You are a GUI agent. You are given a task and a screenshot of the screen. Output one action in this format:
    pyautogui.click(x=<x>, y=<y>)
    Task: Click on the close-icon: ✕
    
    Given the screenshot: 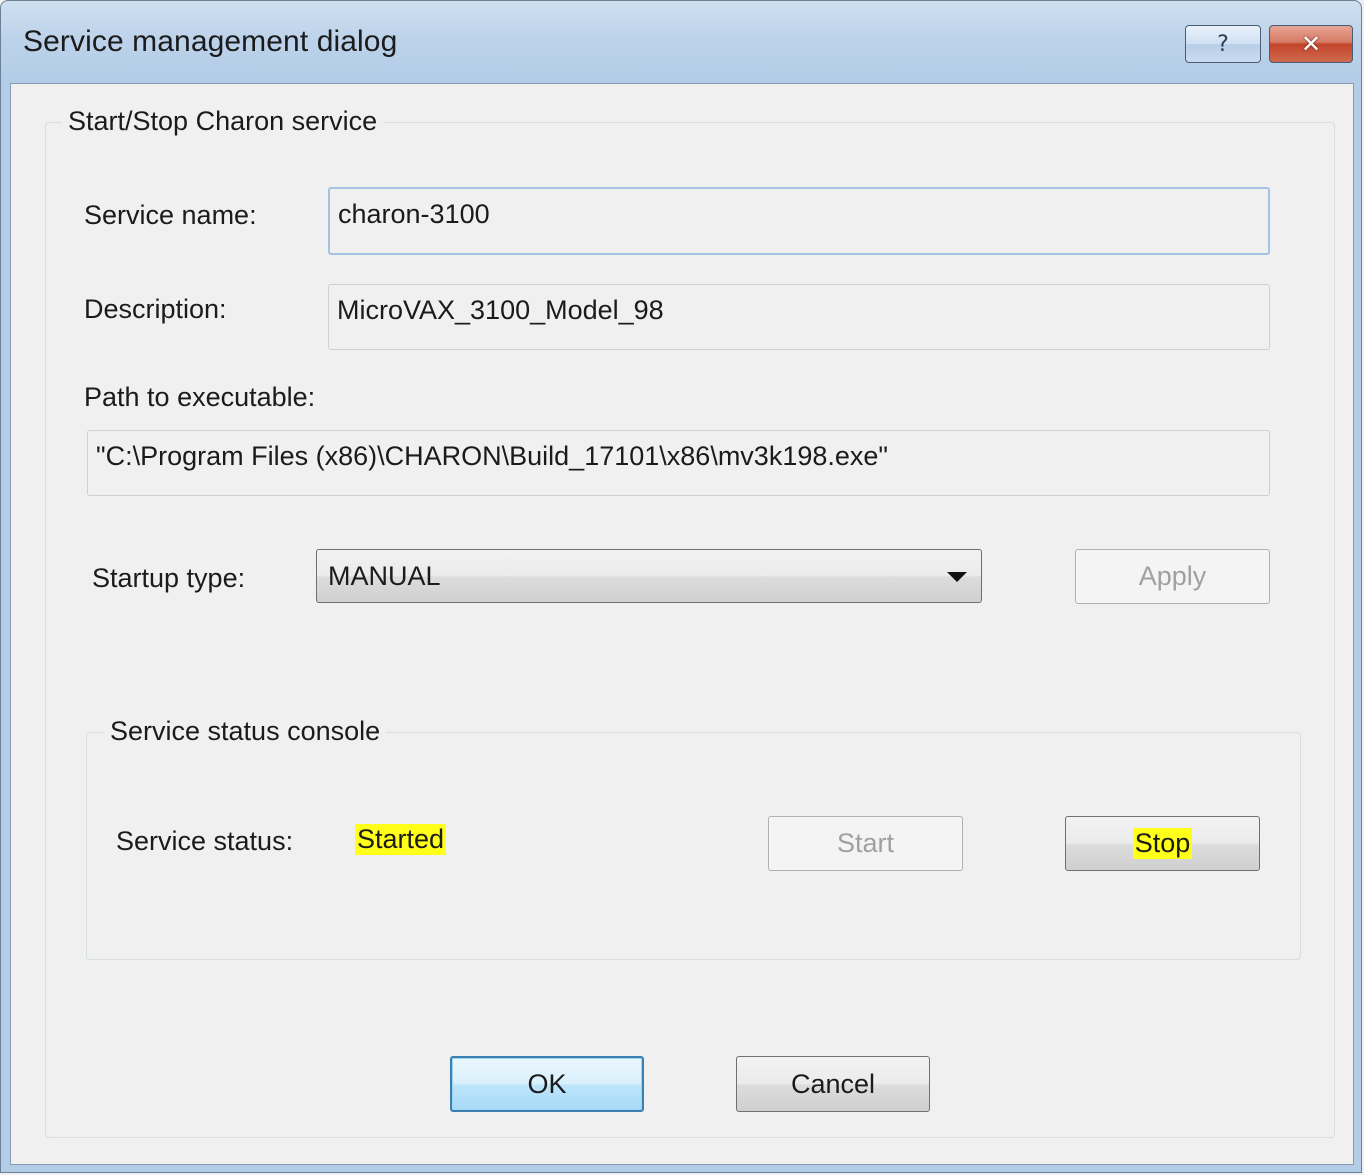 What is the action you would take?
    pyautogui.click(x=1311, y=44)
    